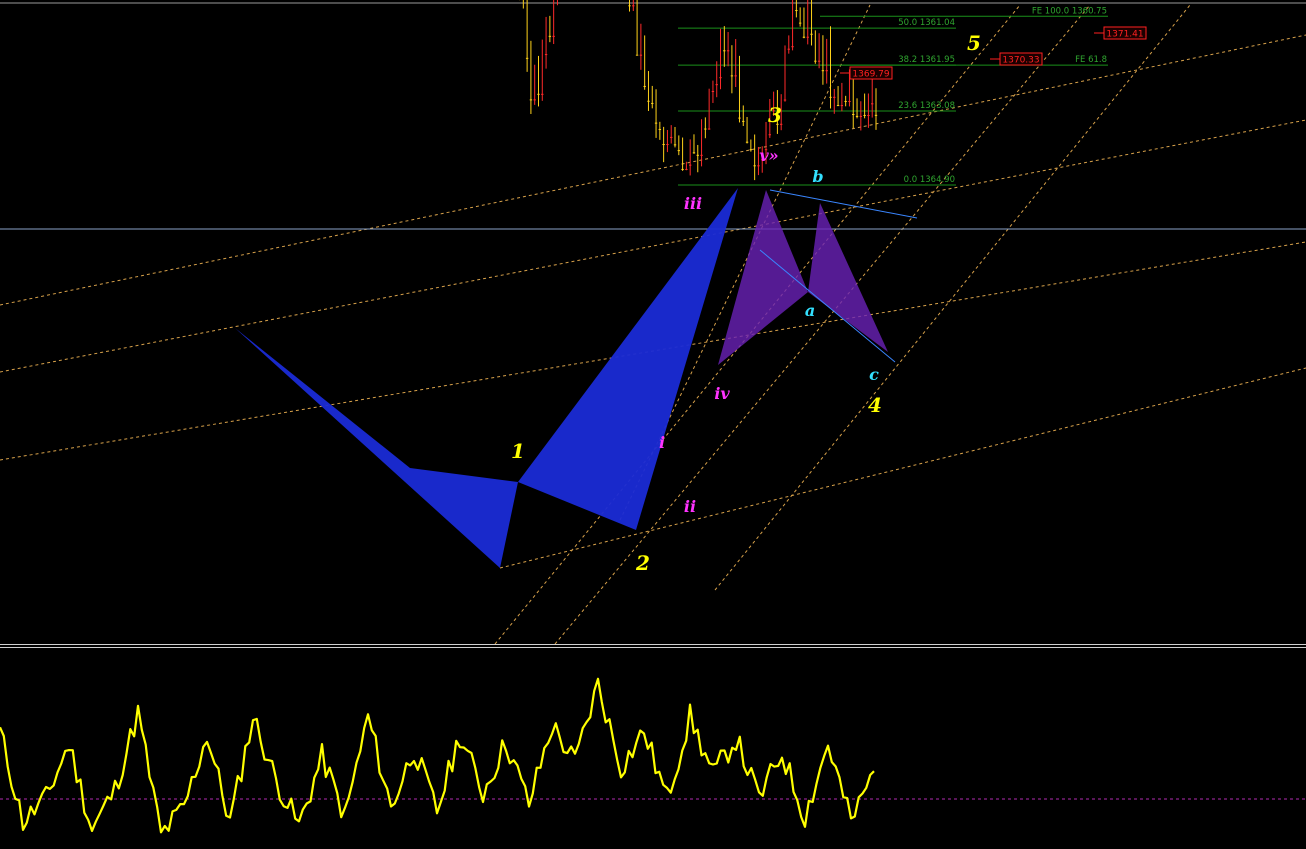  What do you see at coordinates (768, 155) in the screenshot?
I see `wave-label-minor: v»` at bounding box center [768, 155].